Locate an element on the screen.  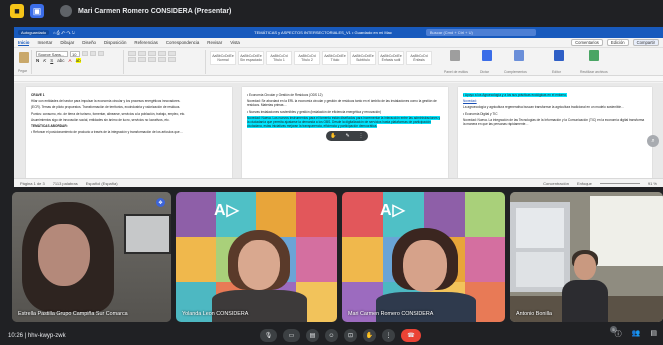
style-heading-1: AaBbCcDd Título 1 is located at coordinates (279, 58).